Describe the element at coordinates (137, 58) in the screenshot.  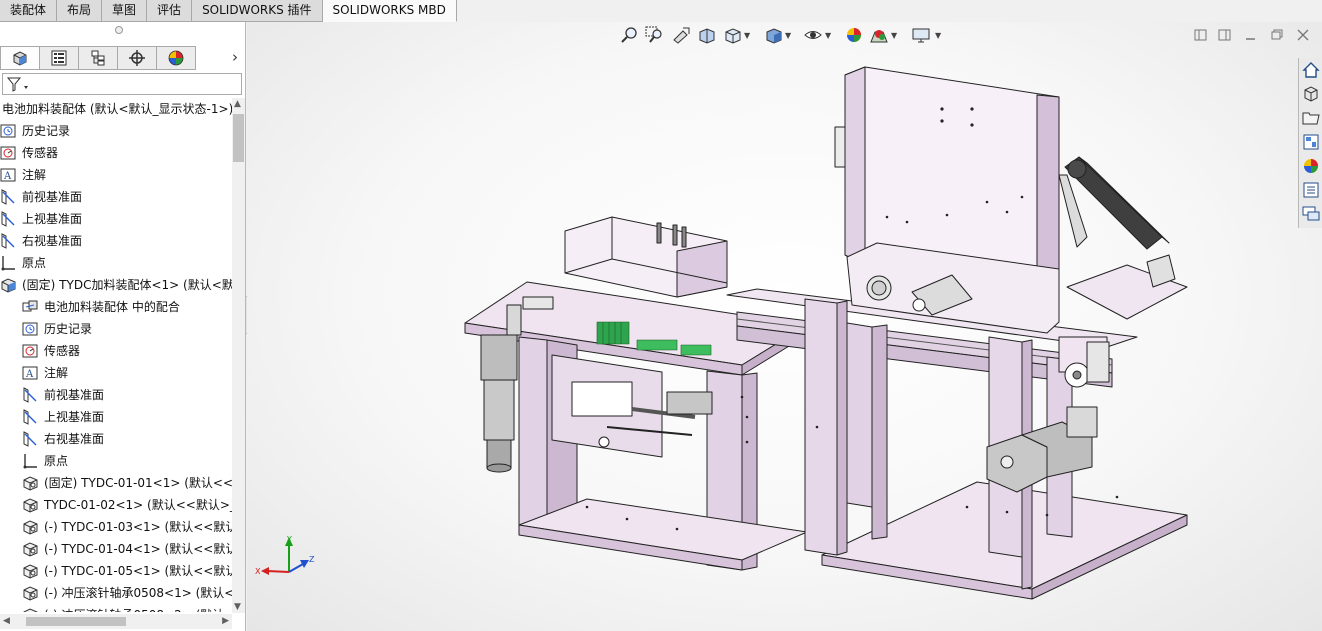
I see `tab-dimxpert-manager` at that location.